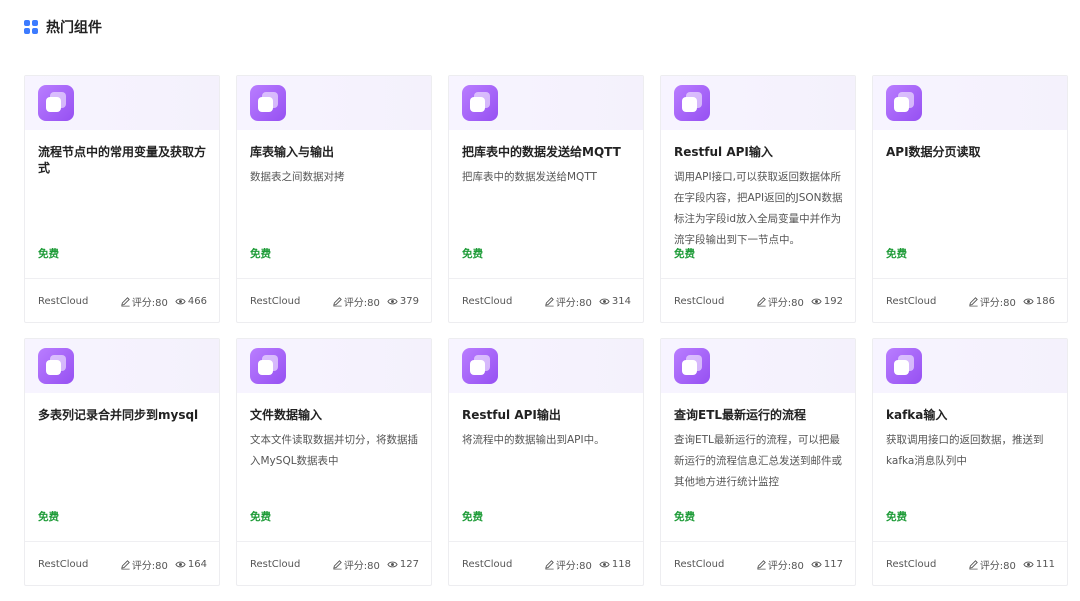 The width and height of the screenshot is (1080, 601). What do you see at coordinates (336, 152) in the screenshot?
I see `card-title: 库表输入与输出` at bounding box center [336, 152].